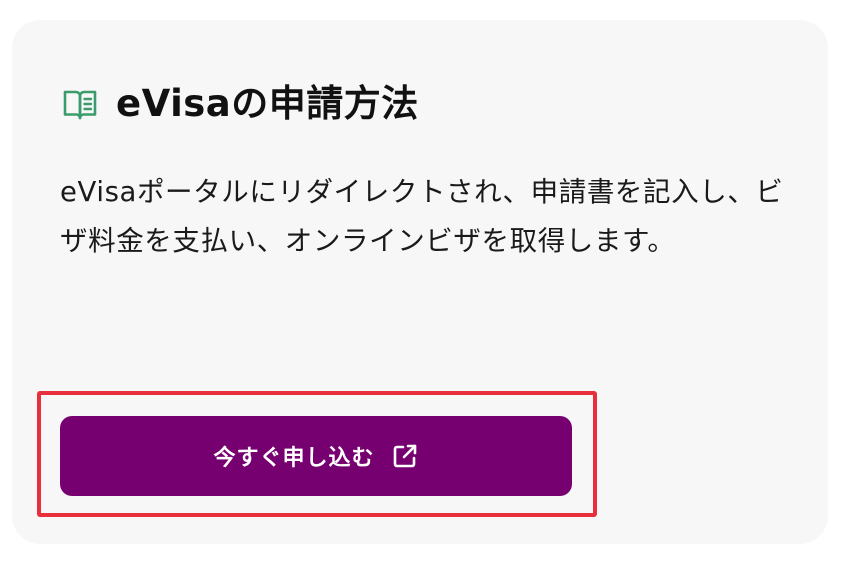  I want to click on apply-now-button: 今すぐ申し込む, so click(316, 456).